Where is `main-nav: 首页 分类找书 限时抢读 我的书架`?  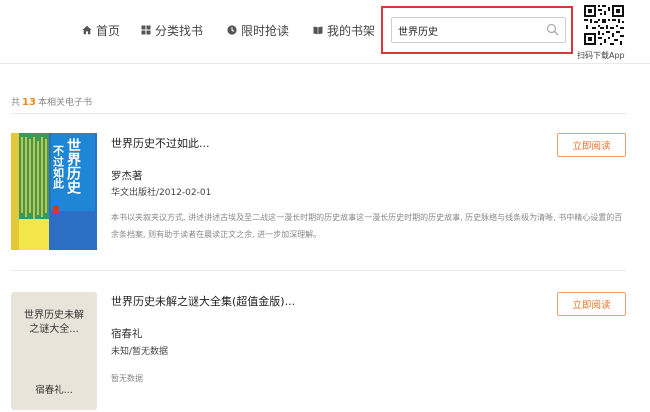 main-nav: 首页 分类找书 限时抢读 我的书架 is located at coordinates (239, 30).